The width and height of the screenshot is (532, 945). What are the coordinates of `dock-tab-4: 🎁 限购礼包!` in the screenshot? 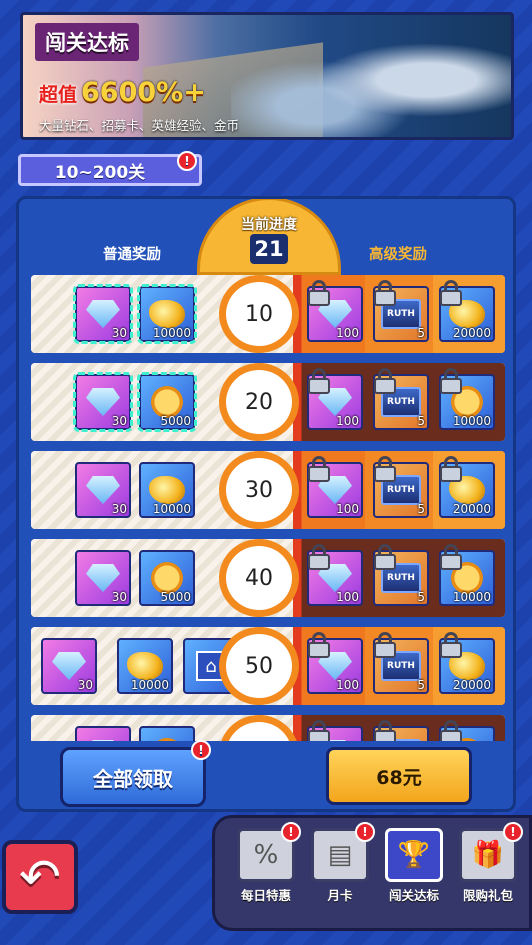 It's located at (489, 867).